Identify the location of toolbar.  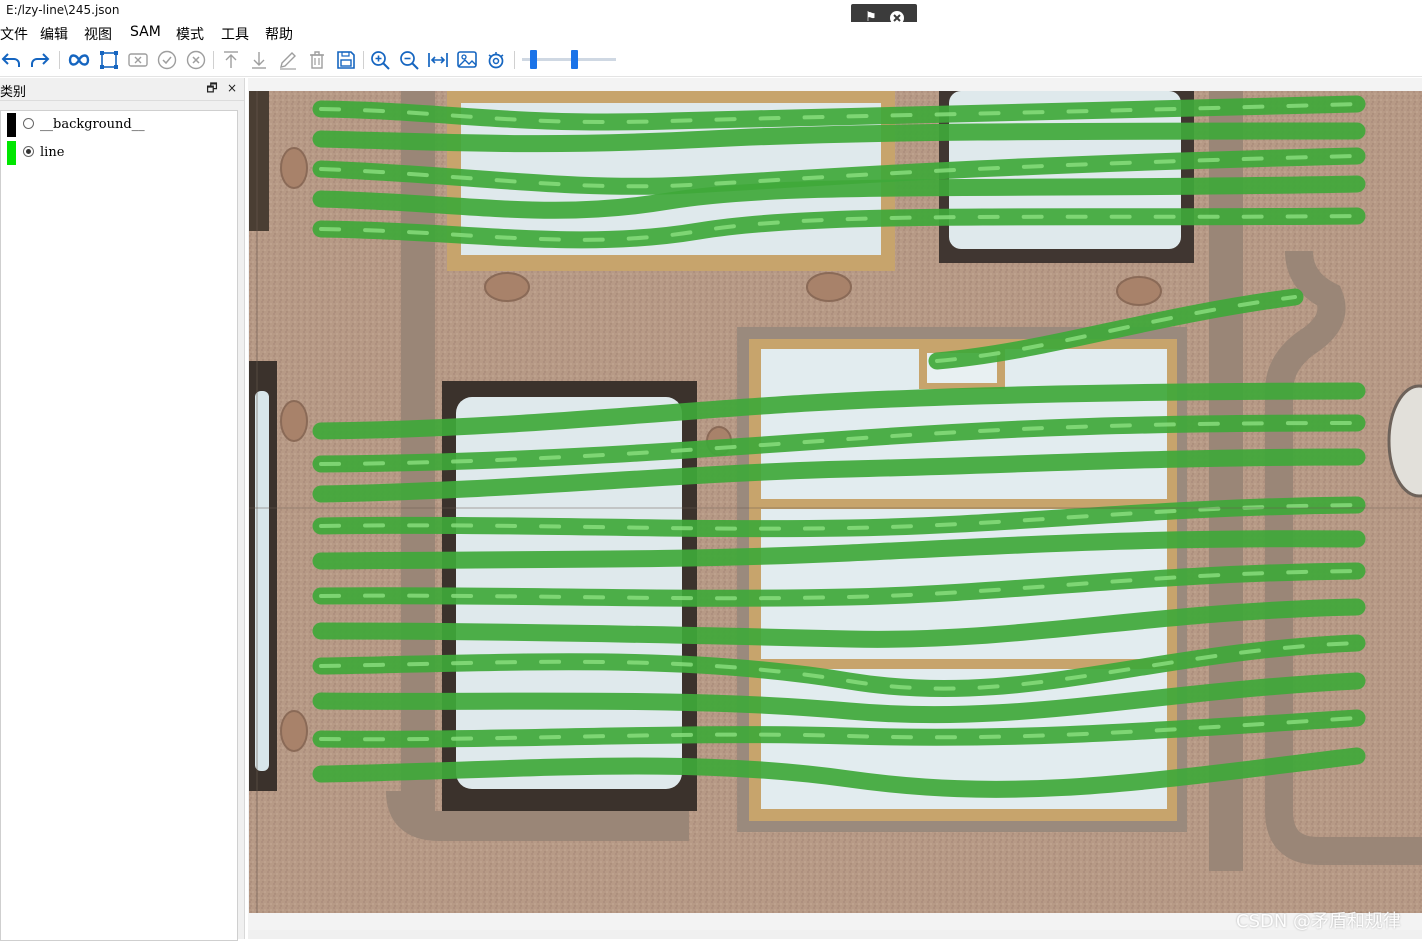
(711, 60).